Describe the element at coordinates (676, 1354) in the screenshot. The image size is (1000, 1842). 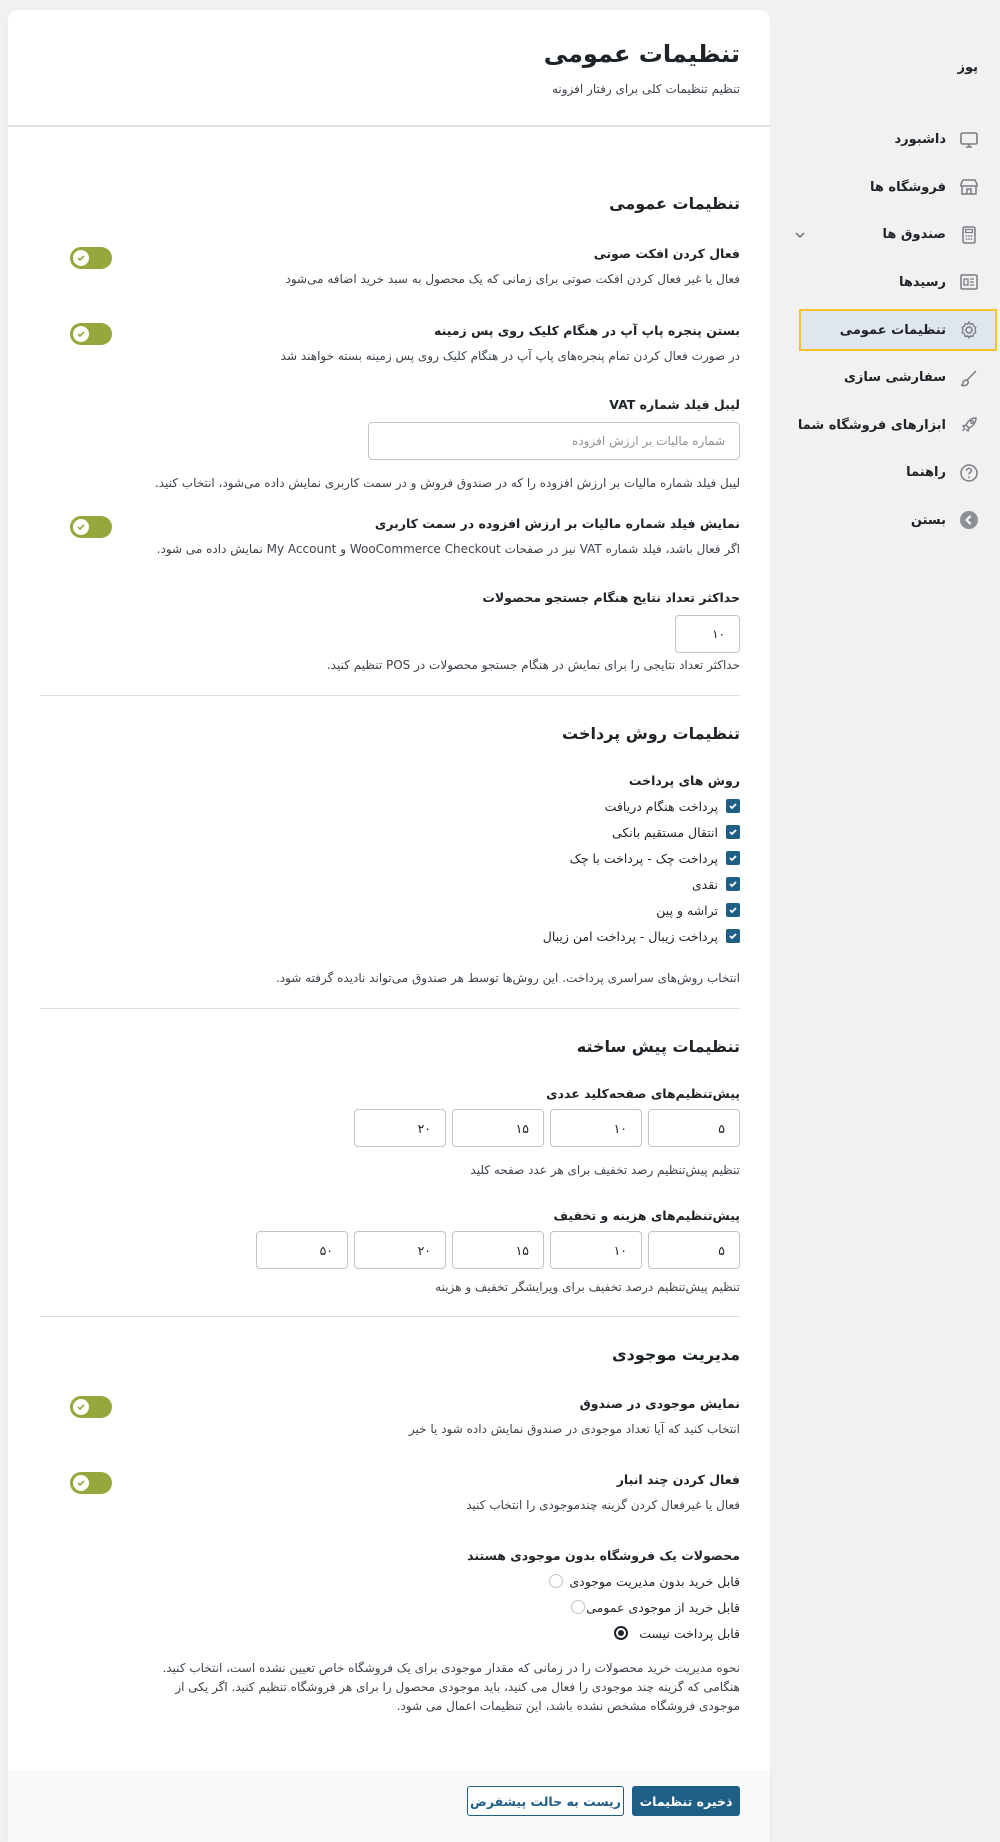
I see `section-title: مدیریت موجودی` at that location.